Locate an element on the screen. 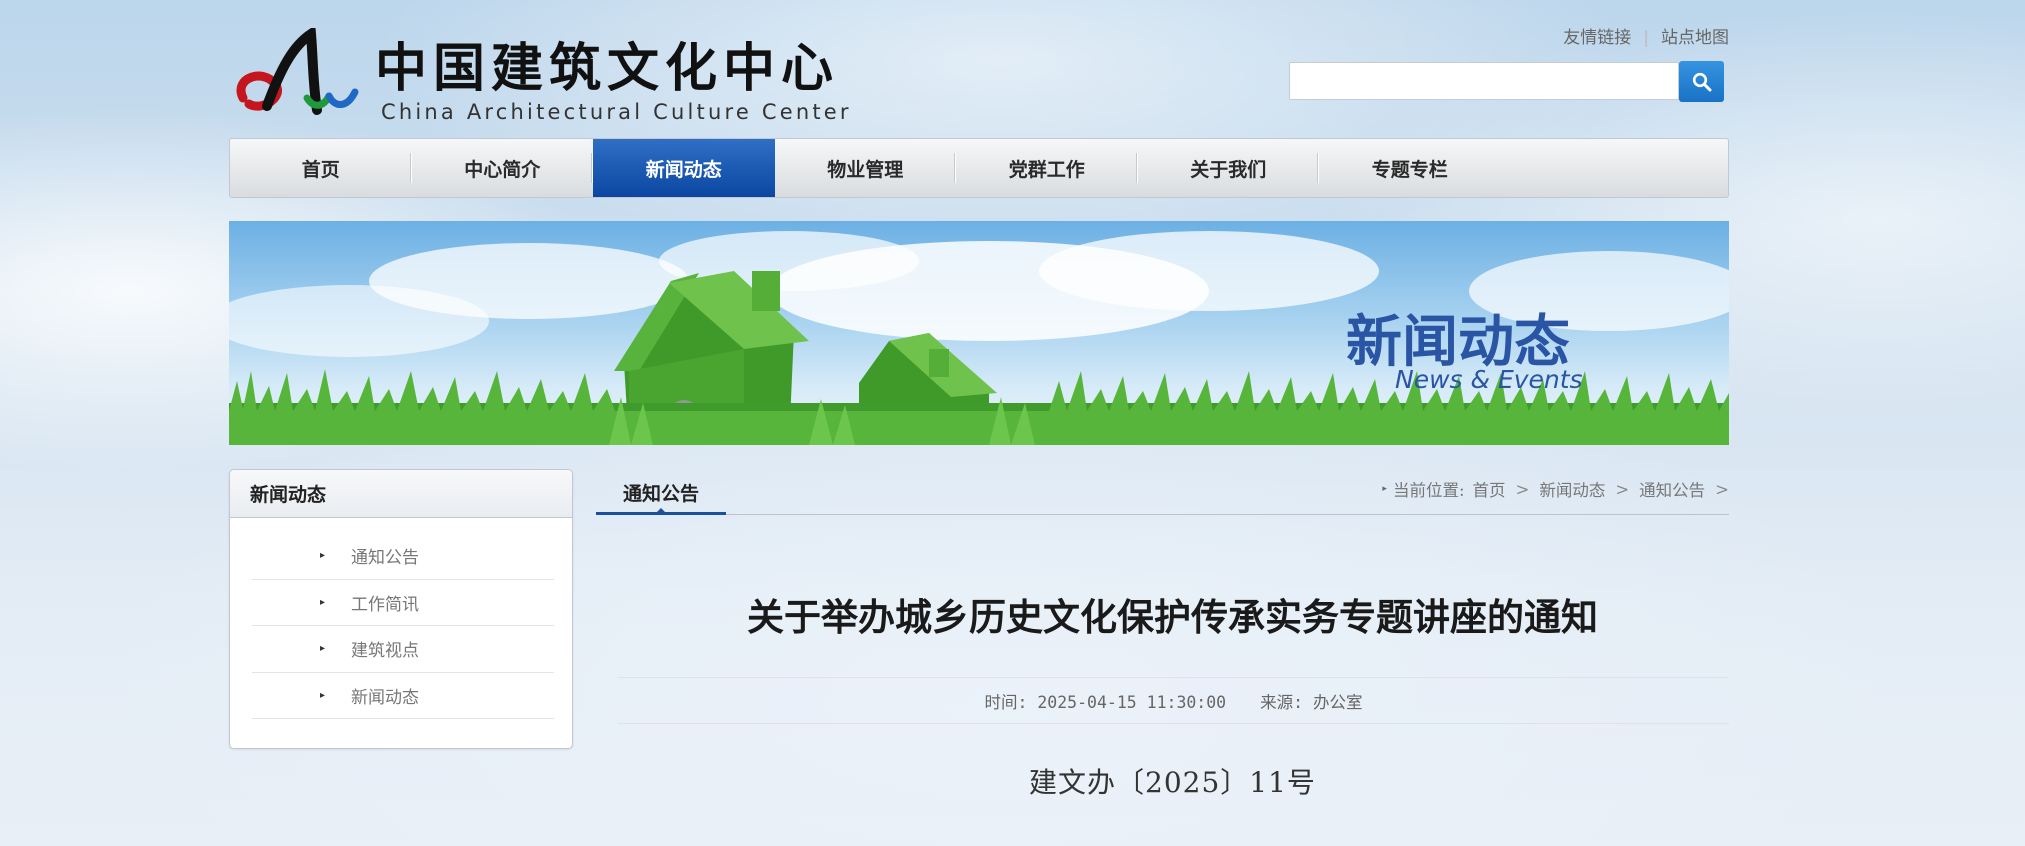 Image resolution: width=2025 pixels, height=846 pixels. breadcrumb-marker-icon: ▸ is located at coordinates (1384, 489).